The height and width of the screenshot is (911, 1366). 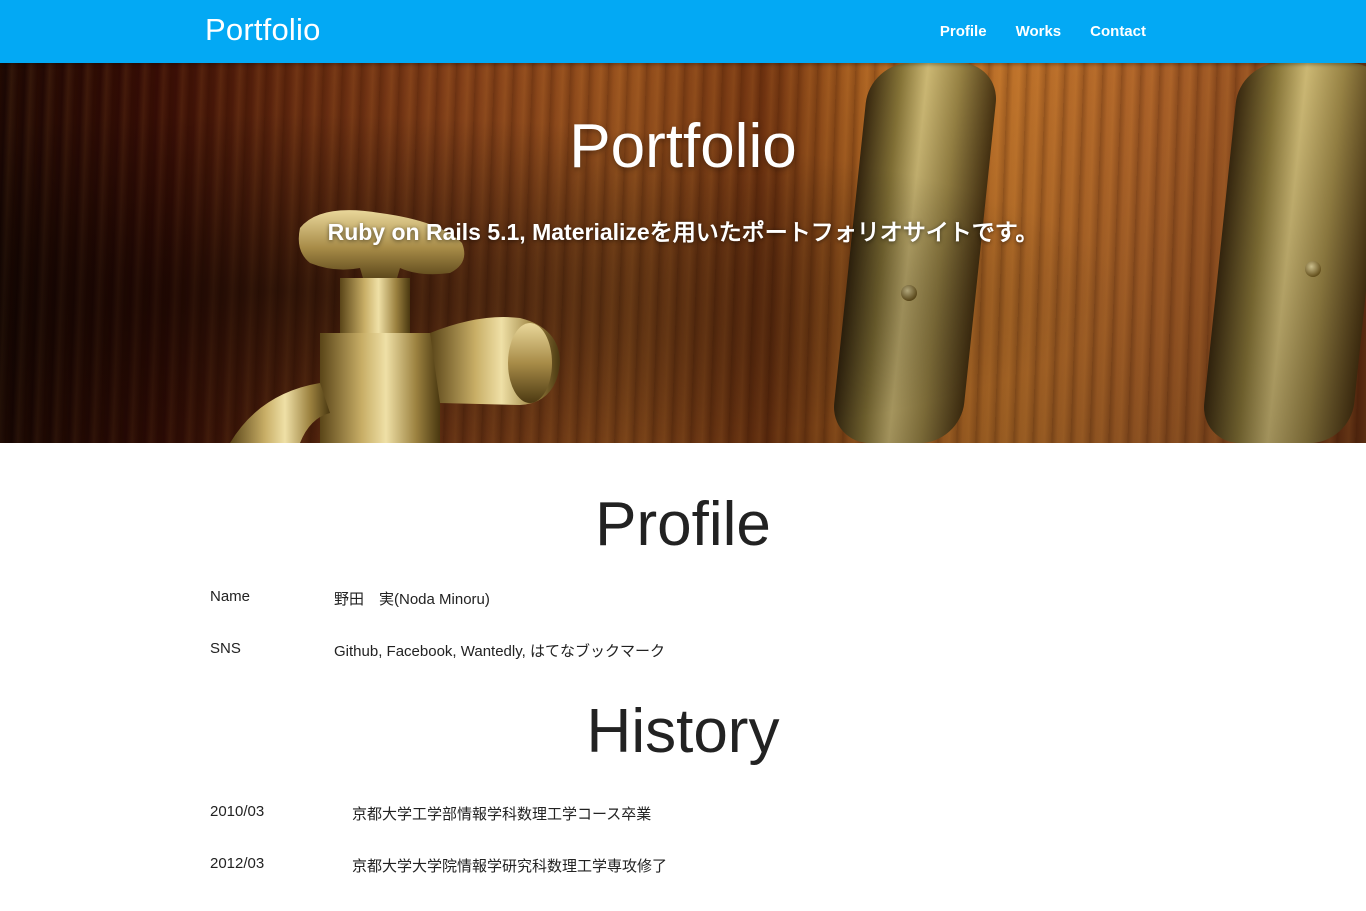 I want to click on sns-link-facebook: Facebook, so click(x=420, y=651).